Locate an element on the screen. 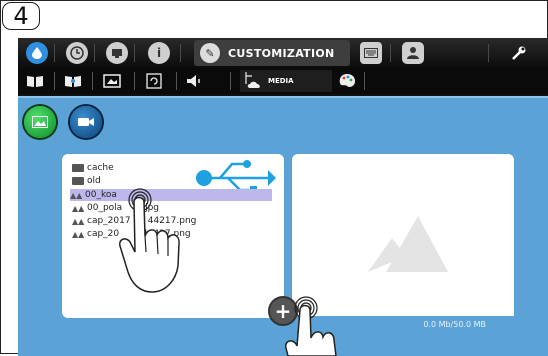 The image size is (548, 356). tab-label: CUSTOMIZATION is located at coordinates (281, 53).